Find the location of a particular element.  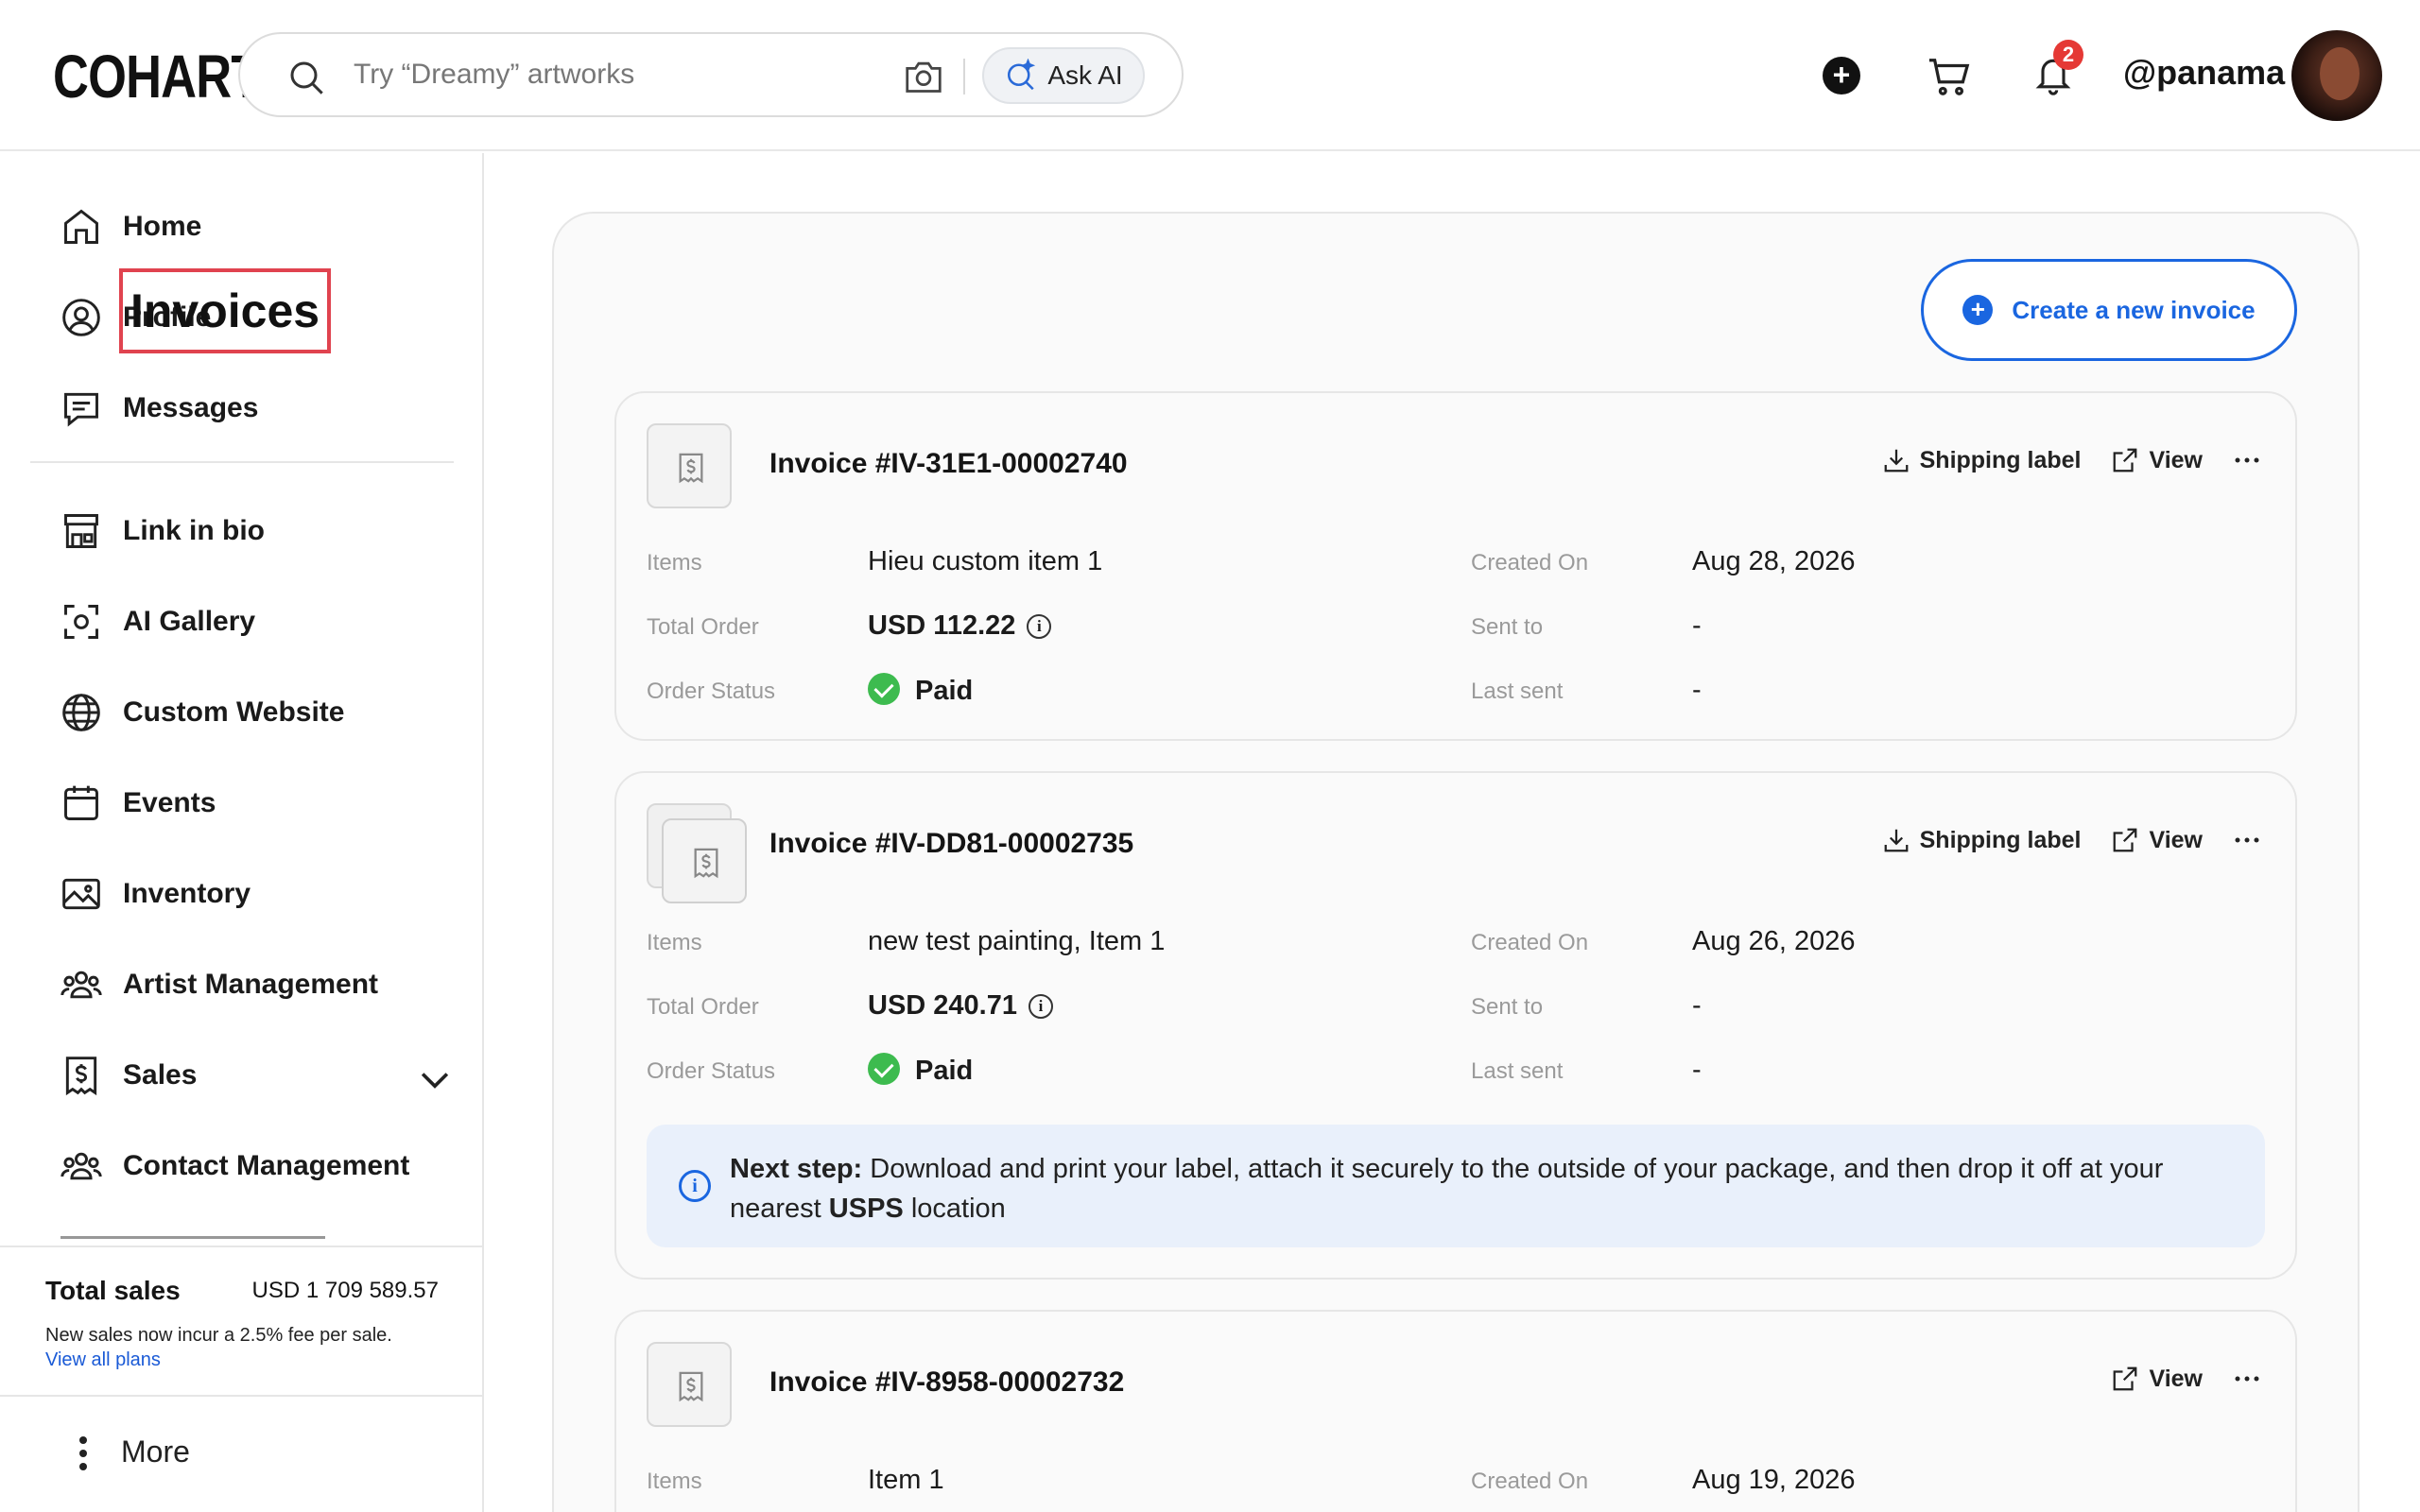

create-invoice-label: Create a new invoice is located at coordinates (2134, 309).